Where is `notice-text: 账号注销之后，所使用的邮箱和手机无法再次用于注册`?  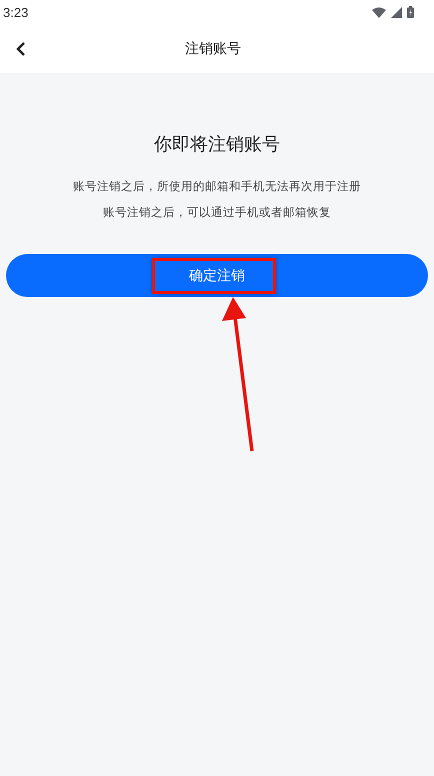 notice-text: 账号注销之后，所使用的邮箱和手机无法再次用于注册 is located at coordinates (217, 186).